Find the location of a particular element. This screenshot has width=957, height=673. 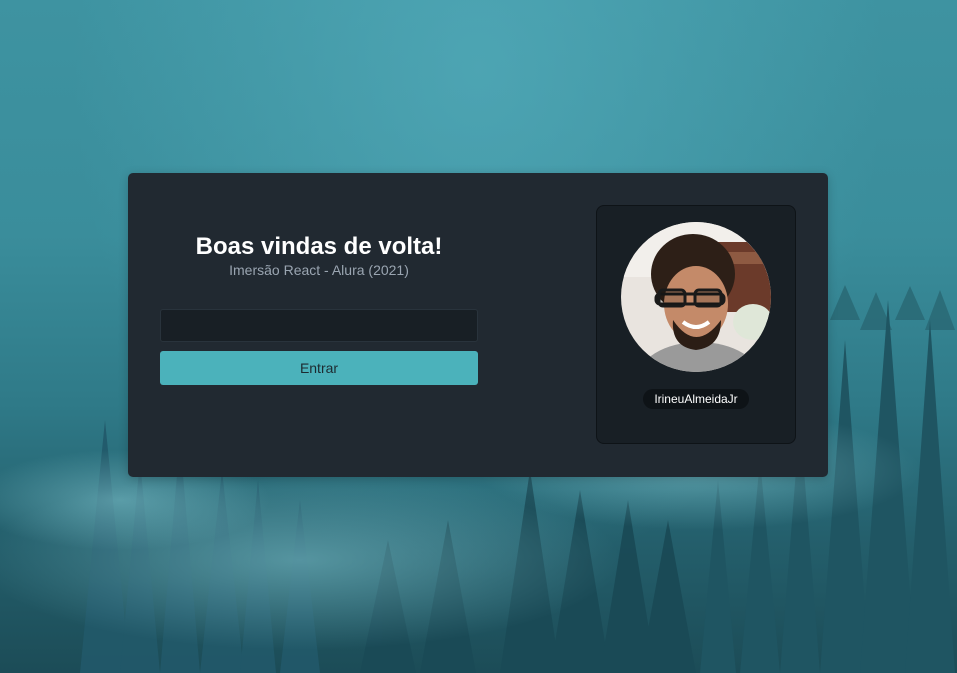

enter-button: Entrar is located at coordinates (319, 368).